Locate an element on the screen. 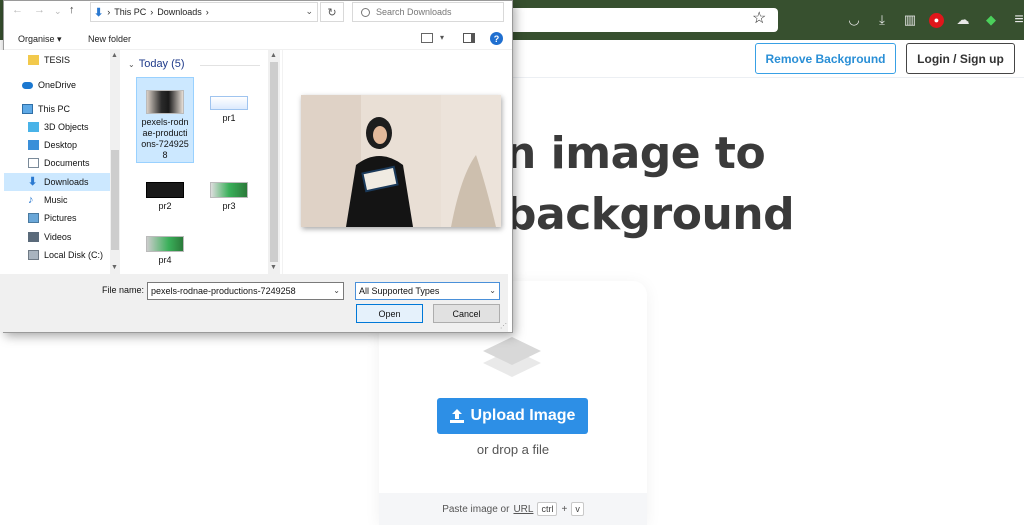 This screenshot has width=1024, height=525. nav-item-label: Pictures is located at coordinates (60, 218).